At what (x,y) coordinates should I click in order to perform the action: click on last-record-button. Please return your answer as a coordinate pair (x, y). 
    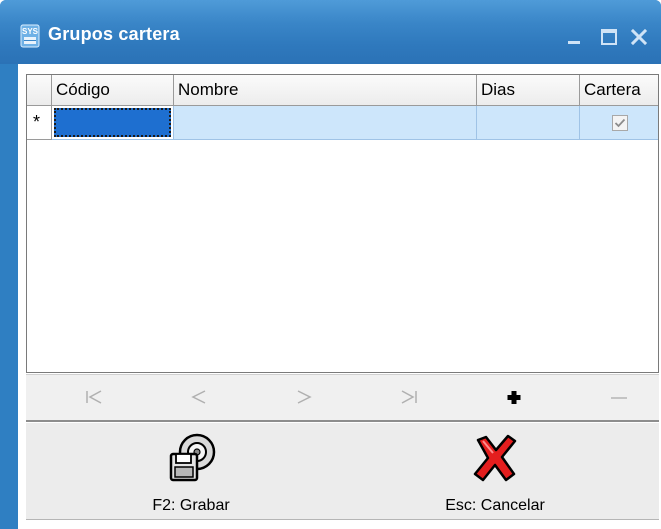
    Looking at the image, I should click on (409, 398).